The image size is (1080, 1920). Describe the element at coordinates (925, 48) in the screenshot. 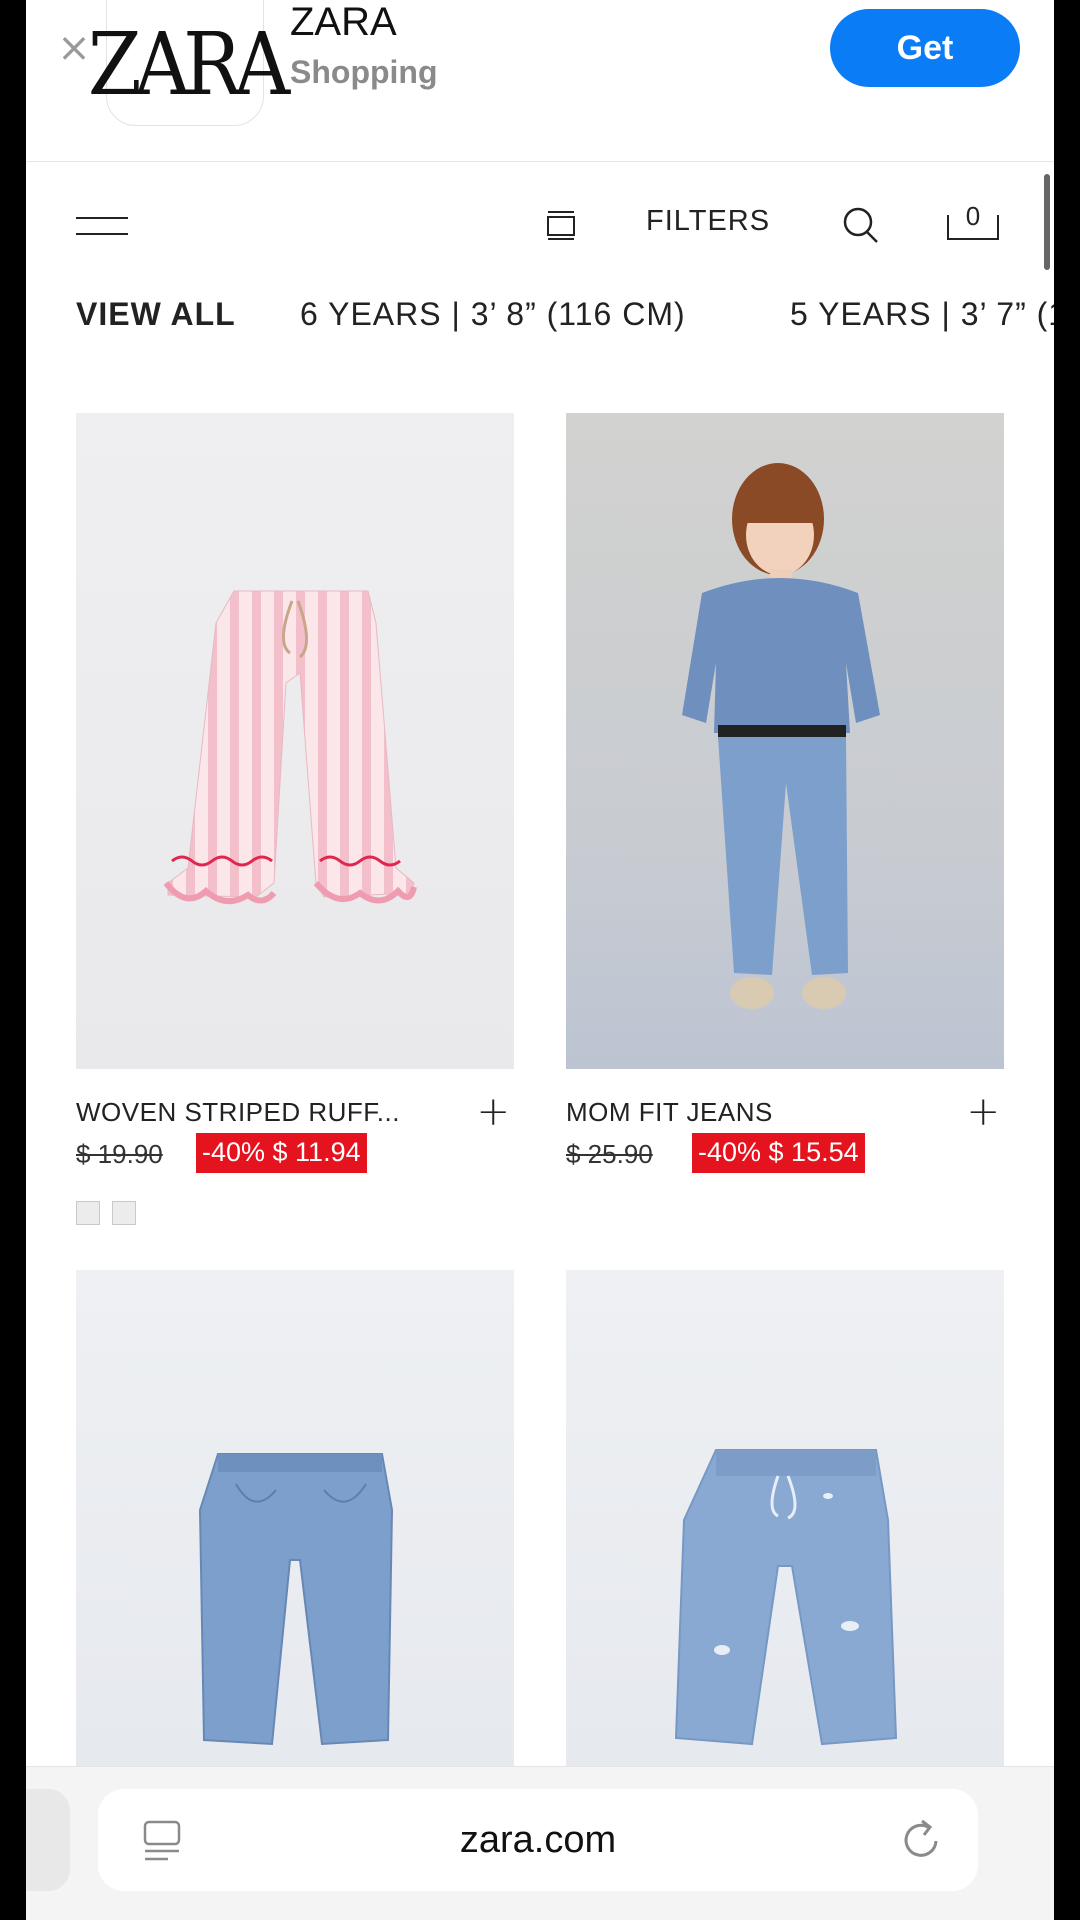

I see `get-app-button: Get` at that location.